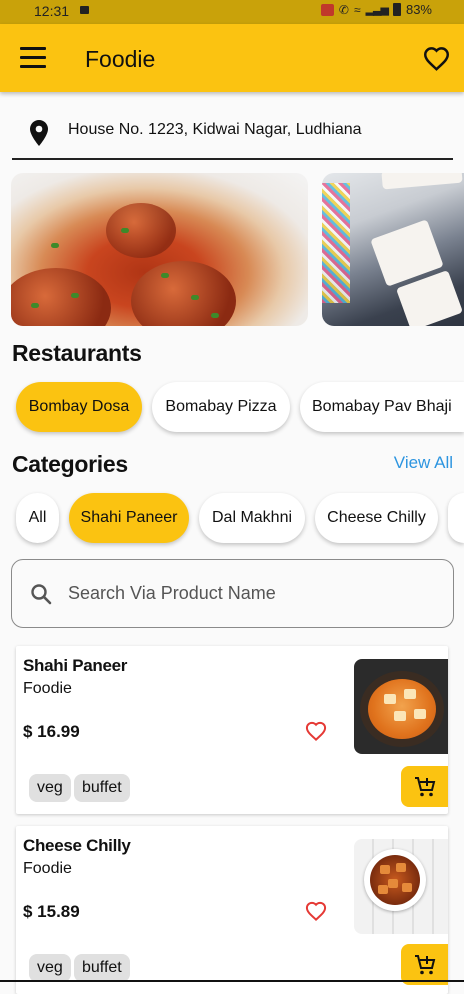 This screenshot has height=994, width=464. Describe the element at coordinates (327, 9) in the screenshot. I see `cast-icon` at that location.